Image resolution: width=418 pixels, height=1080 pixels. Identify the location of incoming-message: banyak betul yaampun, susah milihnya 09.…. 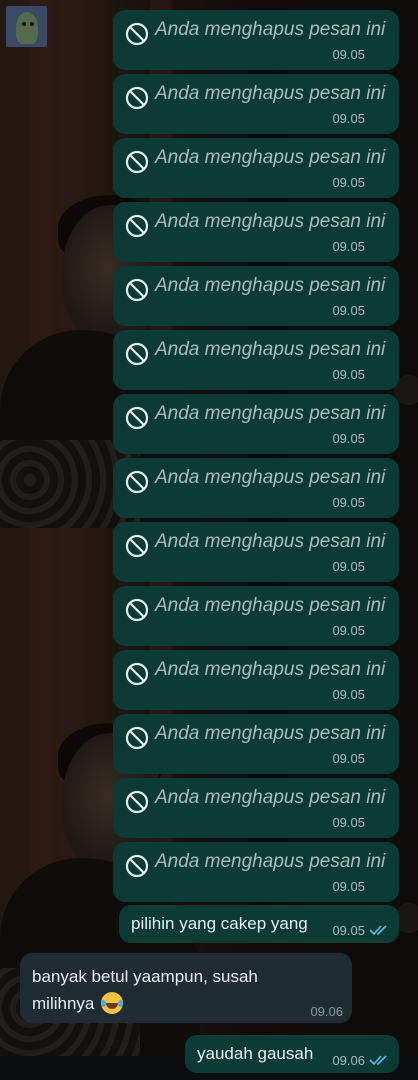
(186, 988).